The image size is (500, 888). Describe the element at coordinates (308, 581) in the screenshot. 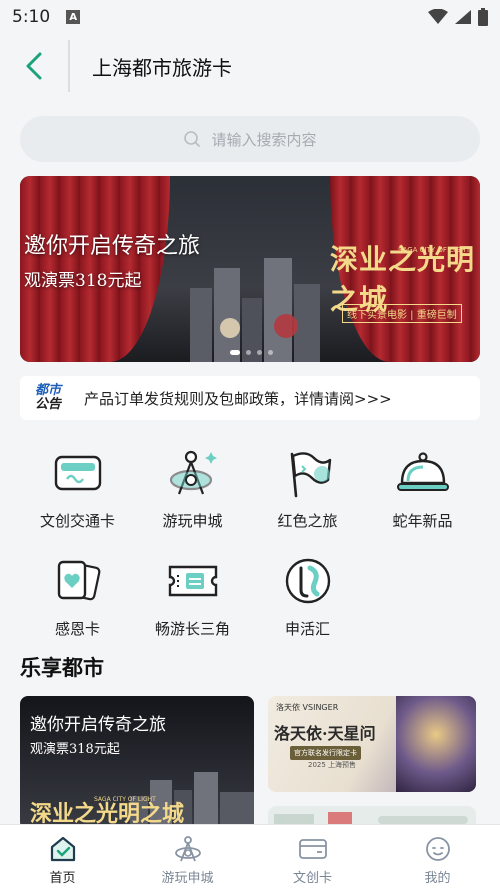

I see `circle-badge-icon` at that location.